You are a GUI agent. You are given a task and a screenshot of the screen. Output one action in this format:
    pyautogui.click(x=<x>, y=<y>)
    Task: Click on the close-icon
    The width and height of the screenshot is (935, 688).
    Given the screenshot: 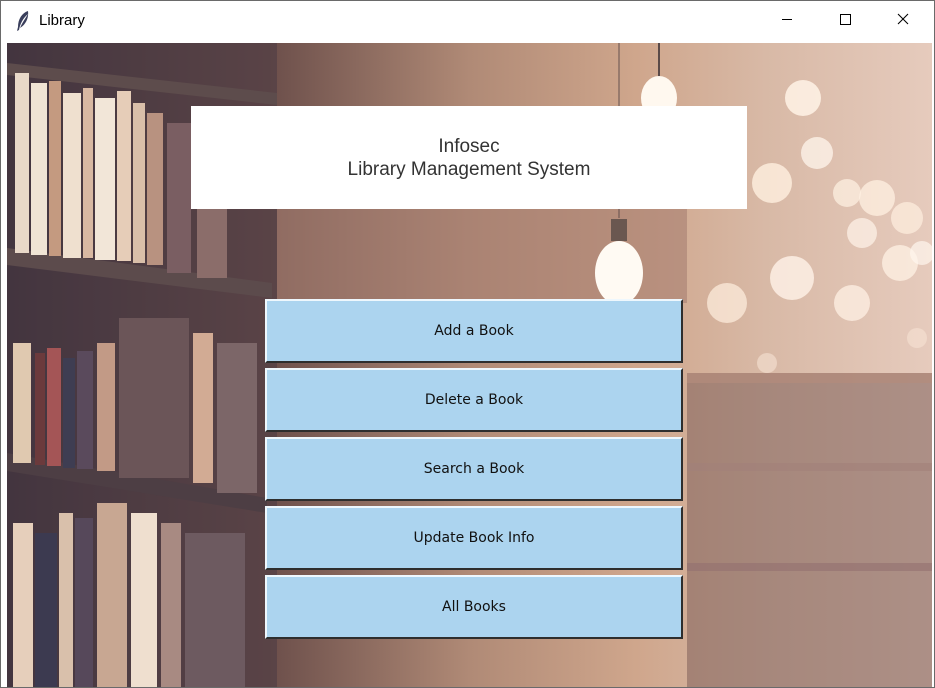 What is the action you would take?
    pyautogui.click(x=903, y=21)
    